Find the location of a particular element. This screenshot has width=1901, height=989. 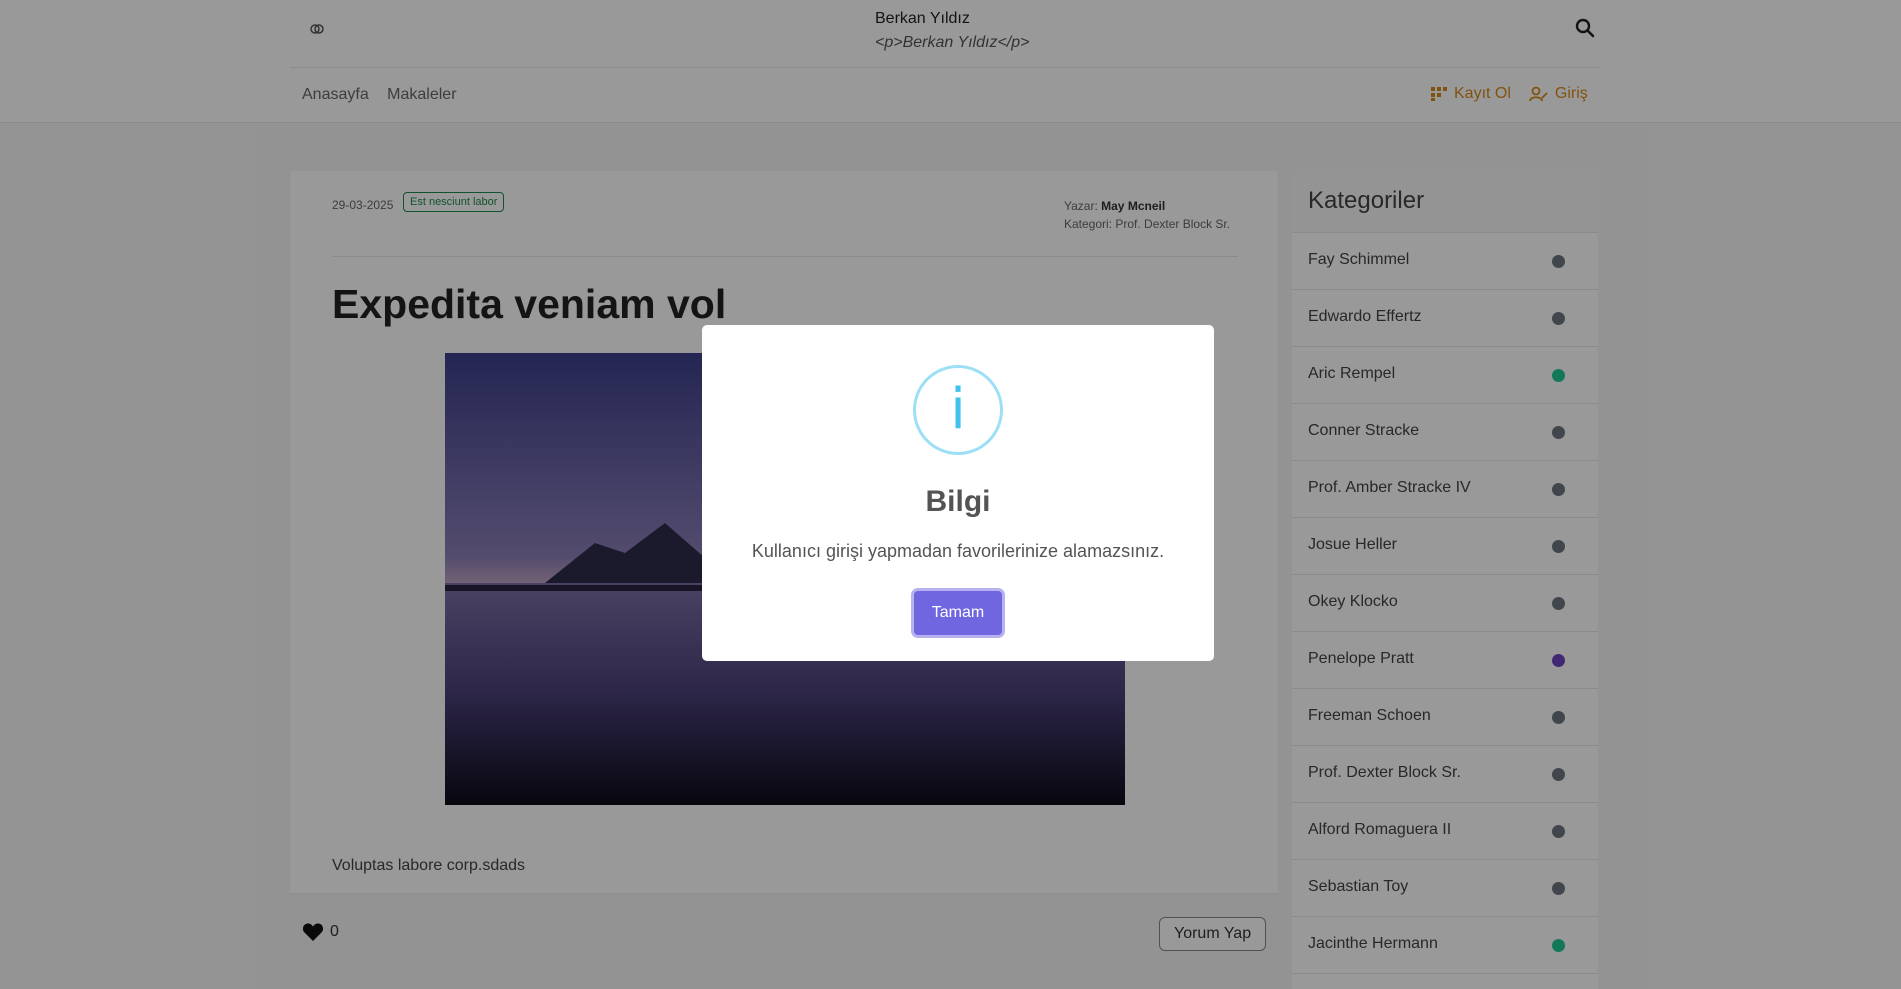

dialog-title: Bilgi is located at coordinates (958, 501).